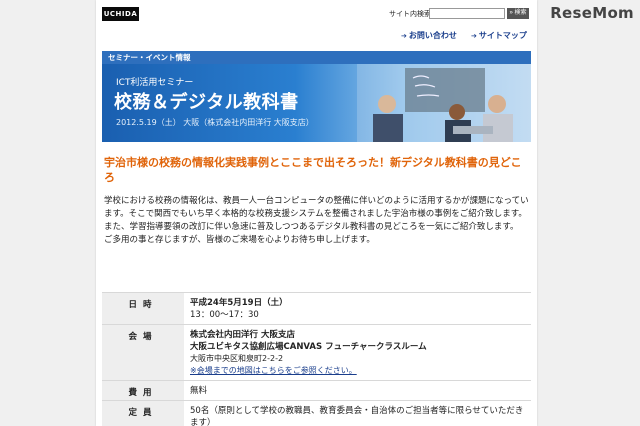 The width and height of the screenshot is (640, 426). What do you see at coordinates (410, 14) in the screenshot?
I see `site-search-label: サイト内検索` at bounding box center [410, 14].